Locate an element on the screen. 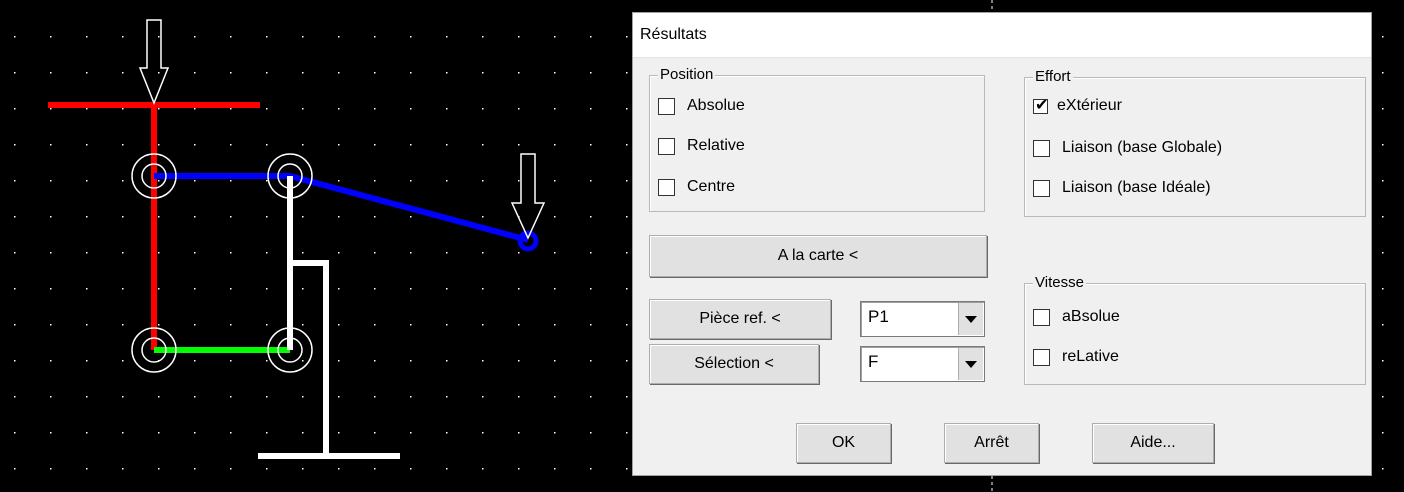 The image size is (1404, 492). piece-ref-dropdown-arrow-icon is located at coordinates (970, 319).